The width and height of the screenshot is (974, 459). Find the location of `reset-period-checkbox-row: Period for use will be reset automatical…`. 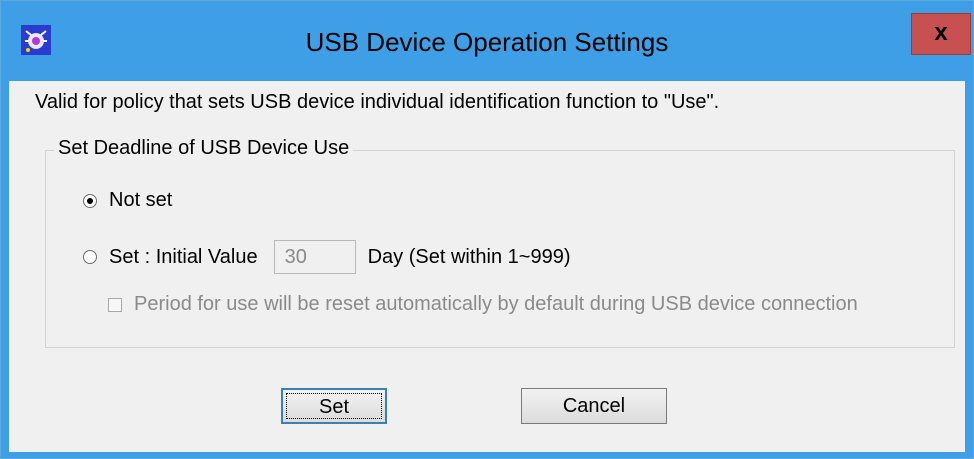

reset-period-checkbox-row: Period for use will be reset automatical… is located at coordinates (483, 304).